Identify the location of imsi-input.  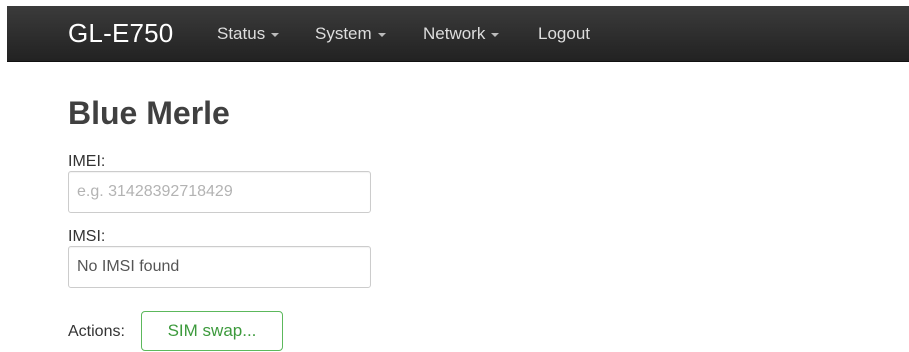
(219, 267).